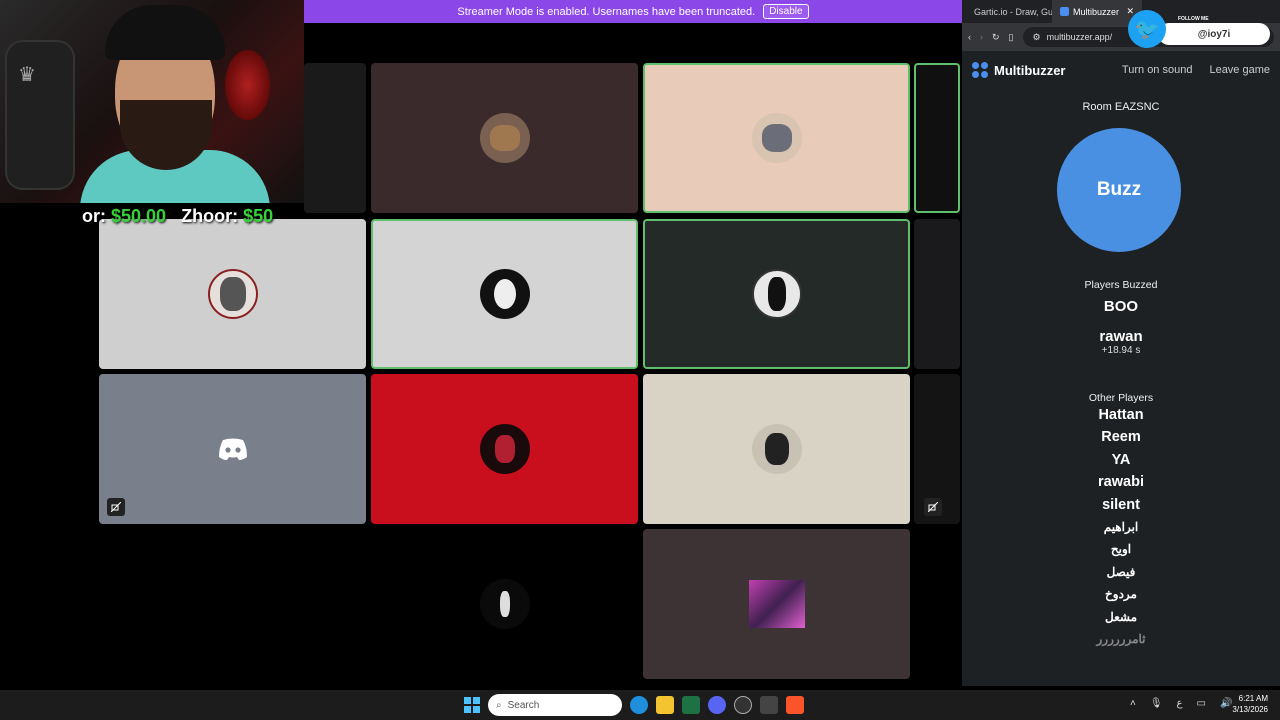  What do you see at coordinates (1250, 709) in the screenshot?
I see `clock-date: 3/13/2026` at bounding box center [1250, 709].